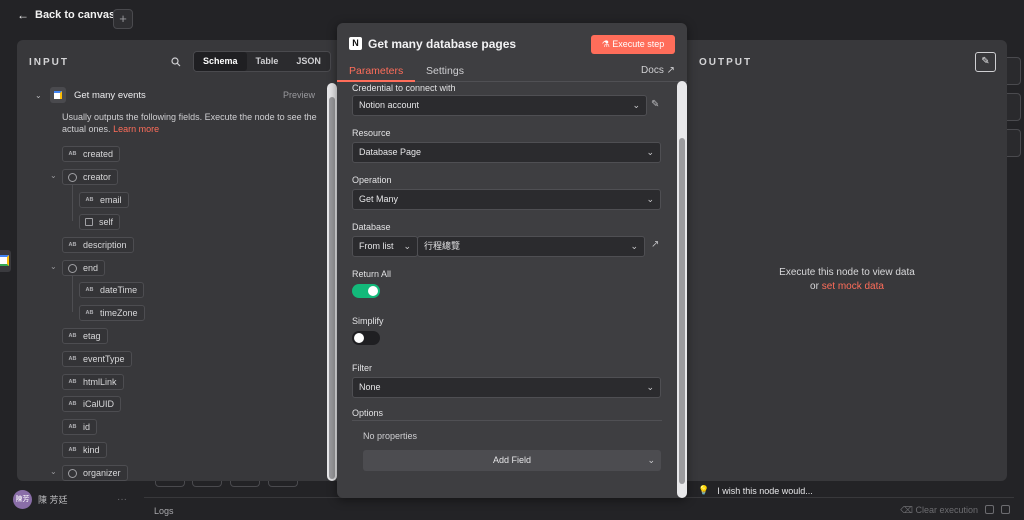 This screenshot has width=1024, height=520. I want to click on return-all-toggle, so click(366, 291).